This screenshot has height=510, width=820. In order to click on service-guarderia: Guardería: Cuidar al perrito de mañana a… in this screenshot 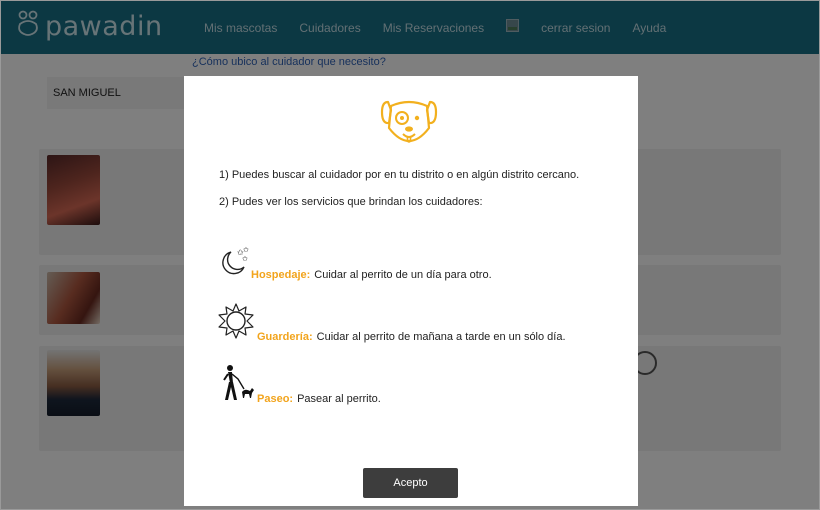, I will do `click(391, 322)`.